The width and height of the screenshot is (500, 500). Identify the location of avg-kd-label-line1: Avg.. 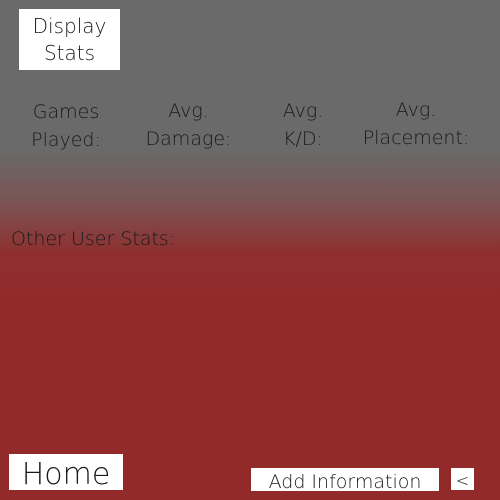
(303, 111).